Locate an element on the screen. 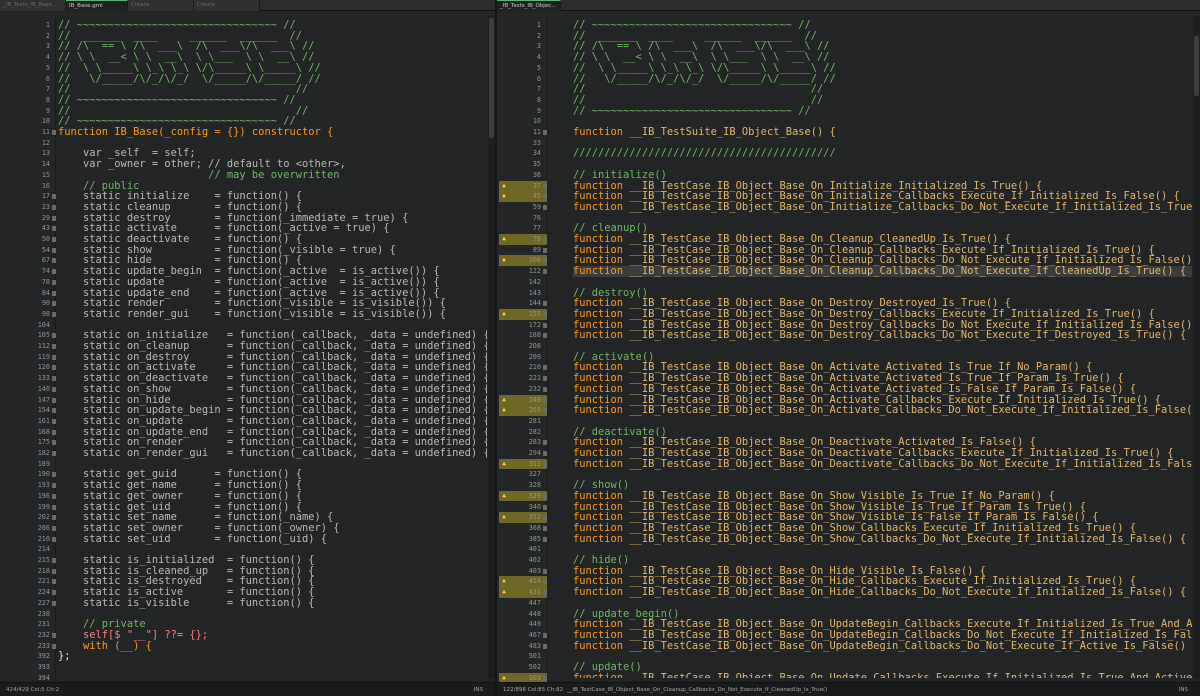 This screenshot has height=696, width=1200. scrollbar-thumb-left is located at coordinates (491, 78).